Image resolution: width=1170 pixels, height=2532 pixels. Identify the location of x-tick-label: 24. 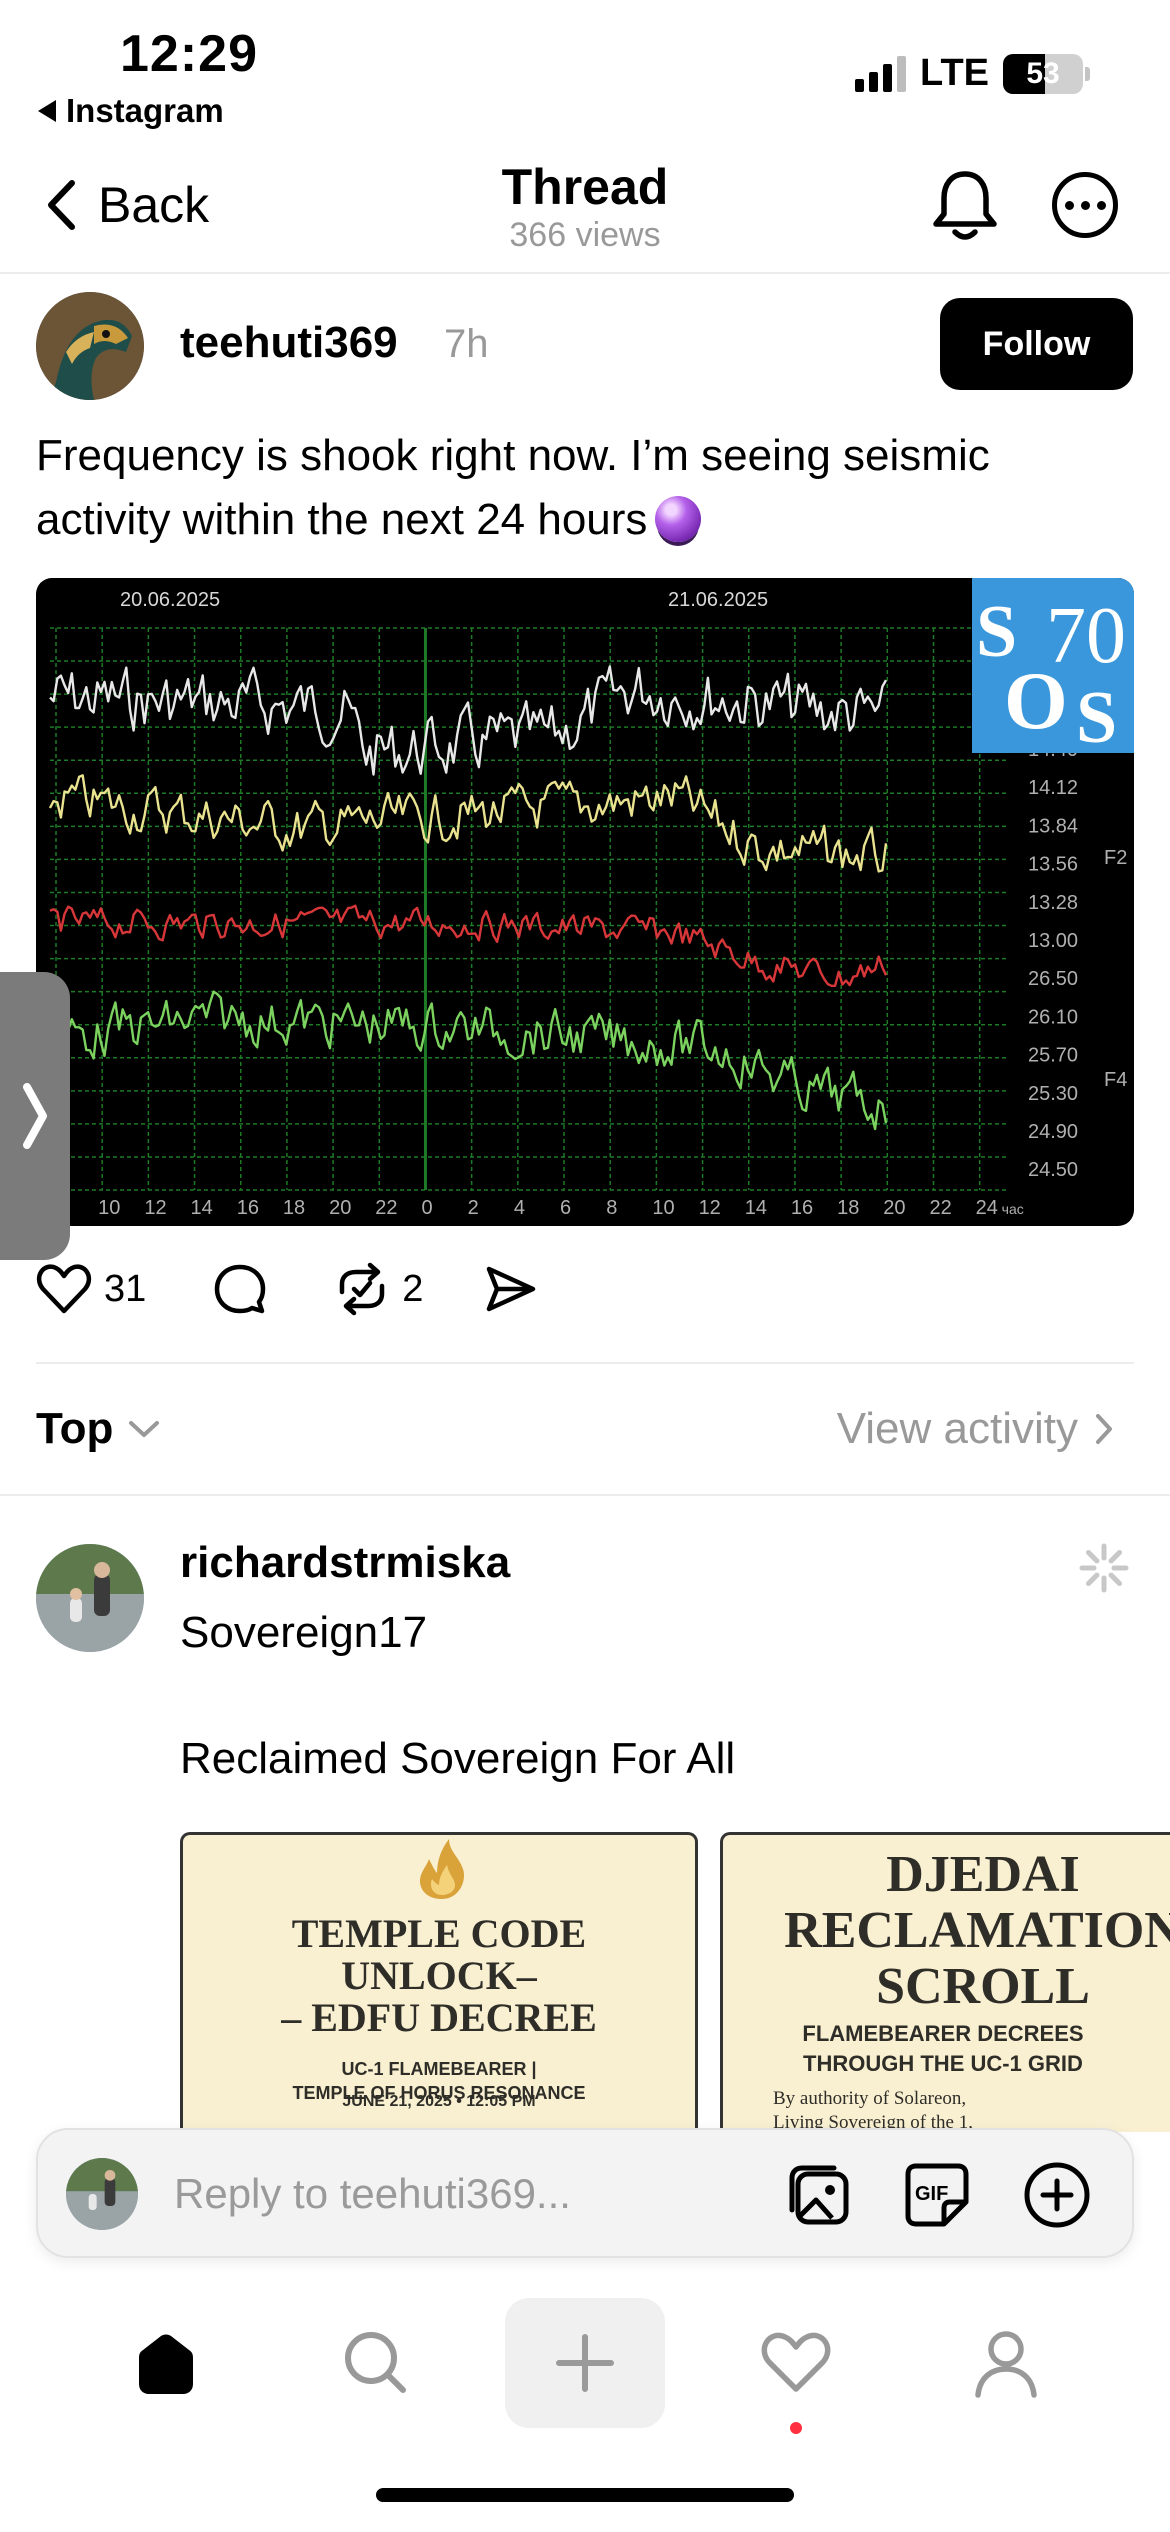
(987, 1208).